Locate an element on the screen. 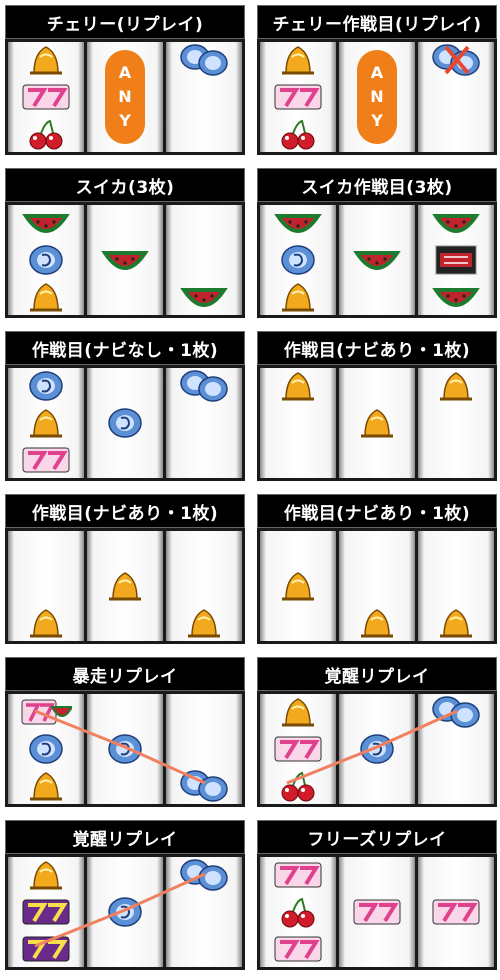 The width and height of the screenshot is (500, 980). panel-title: フリーズリプレイ is located at coordinates (377, 837).